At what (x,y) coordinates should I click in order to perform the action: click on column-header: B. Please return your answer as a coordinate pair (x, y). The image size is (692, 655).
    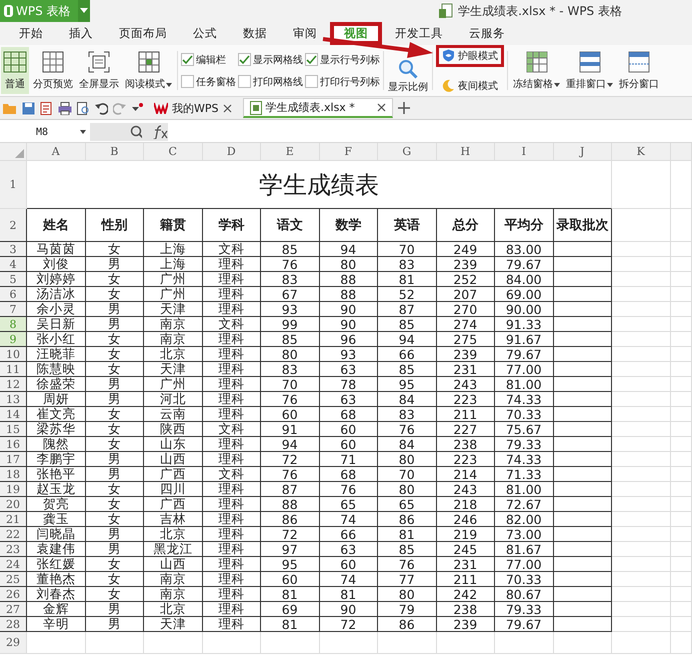
    Looking at the image, I should click on (115, 152).